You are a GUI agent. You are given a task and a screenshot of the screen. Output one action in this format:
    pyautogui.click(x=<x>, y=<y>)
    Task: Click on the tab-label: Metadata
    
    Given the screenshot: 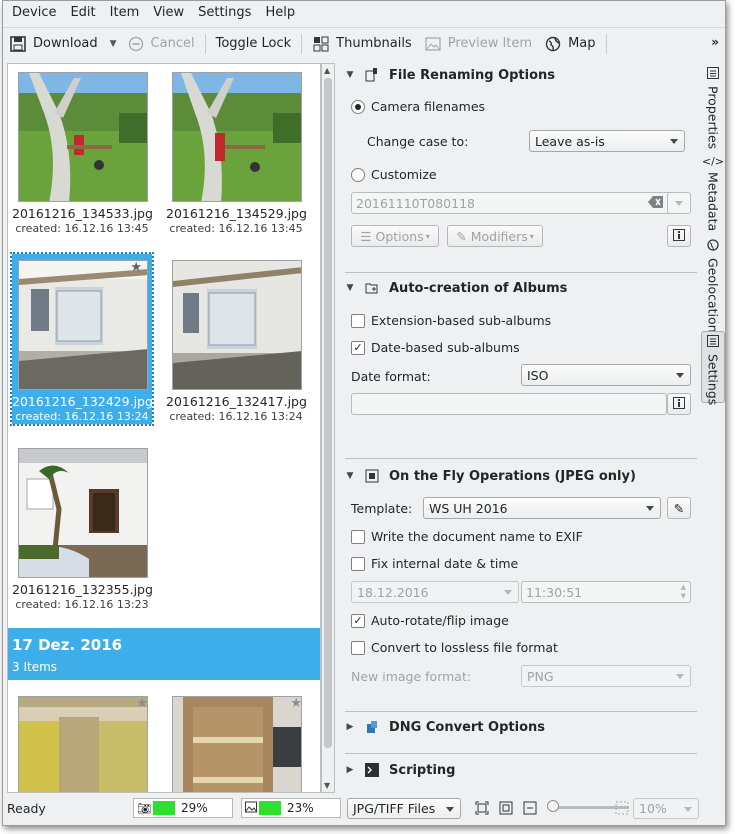 What is the action you would take?
    pyautogui.click(x=713, y=202)
    